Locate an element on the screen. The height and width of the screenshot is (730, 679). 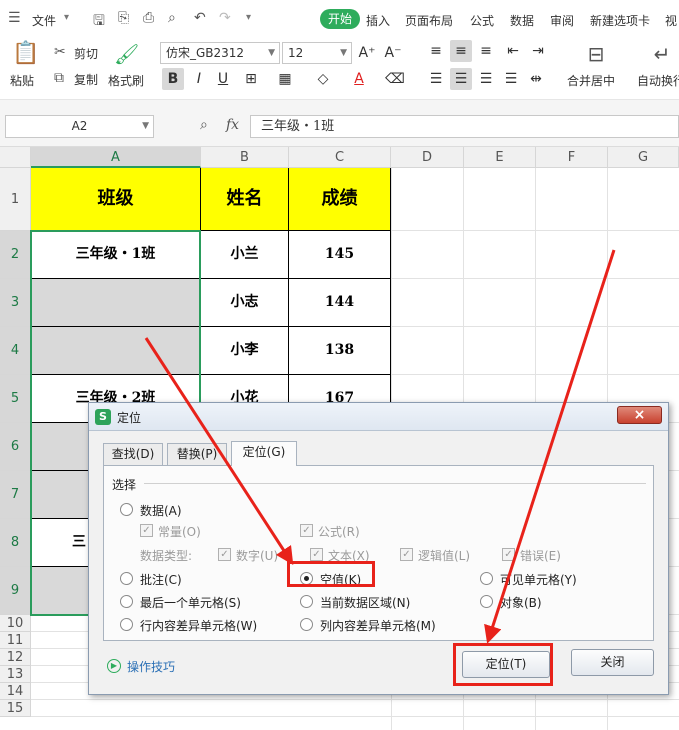
label-blank: 空值(K) is located at coordinates (340, 579).